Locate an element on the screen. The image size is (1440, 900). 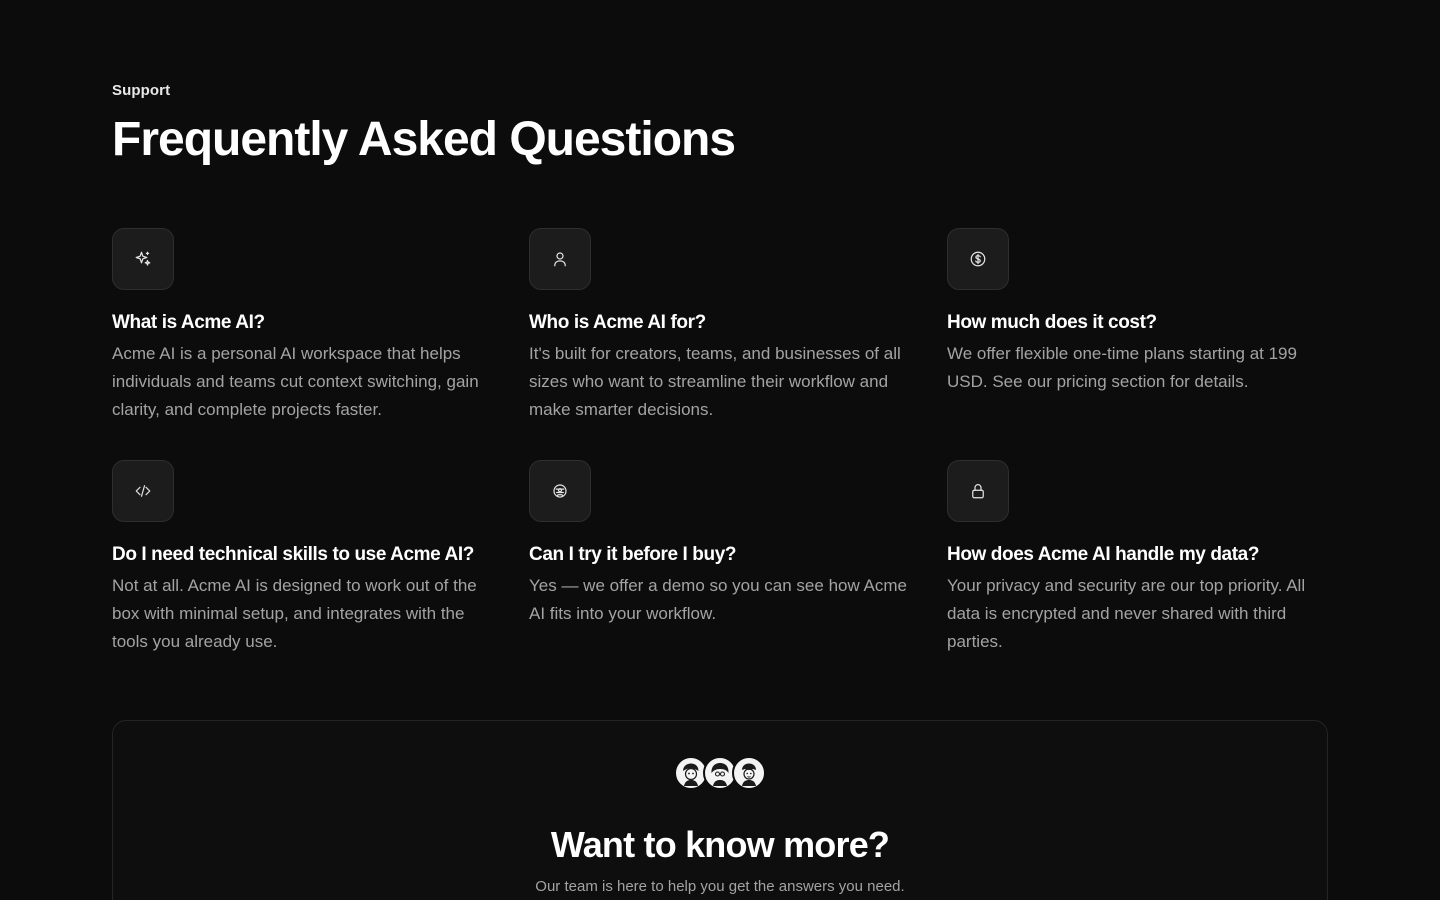
faq-question: What is Acme AI? is located at coordinates (188, 322).